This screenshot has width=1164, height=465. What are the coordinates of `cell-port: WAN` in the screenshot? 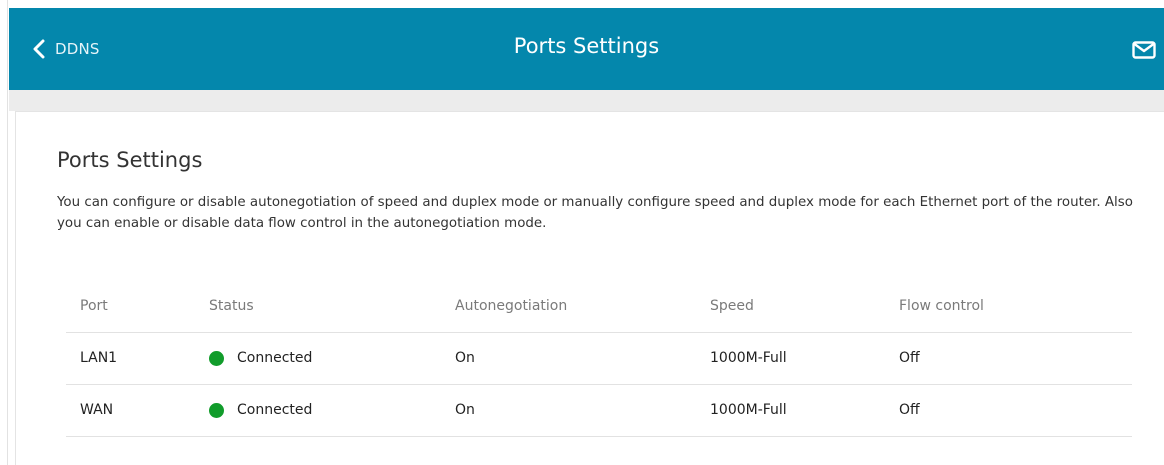 It's located at (97, 410).